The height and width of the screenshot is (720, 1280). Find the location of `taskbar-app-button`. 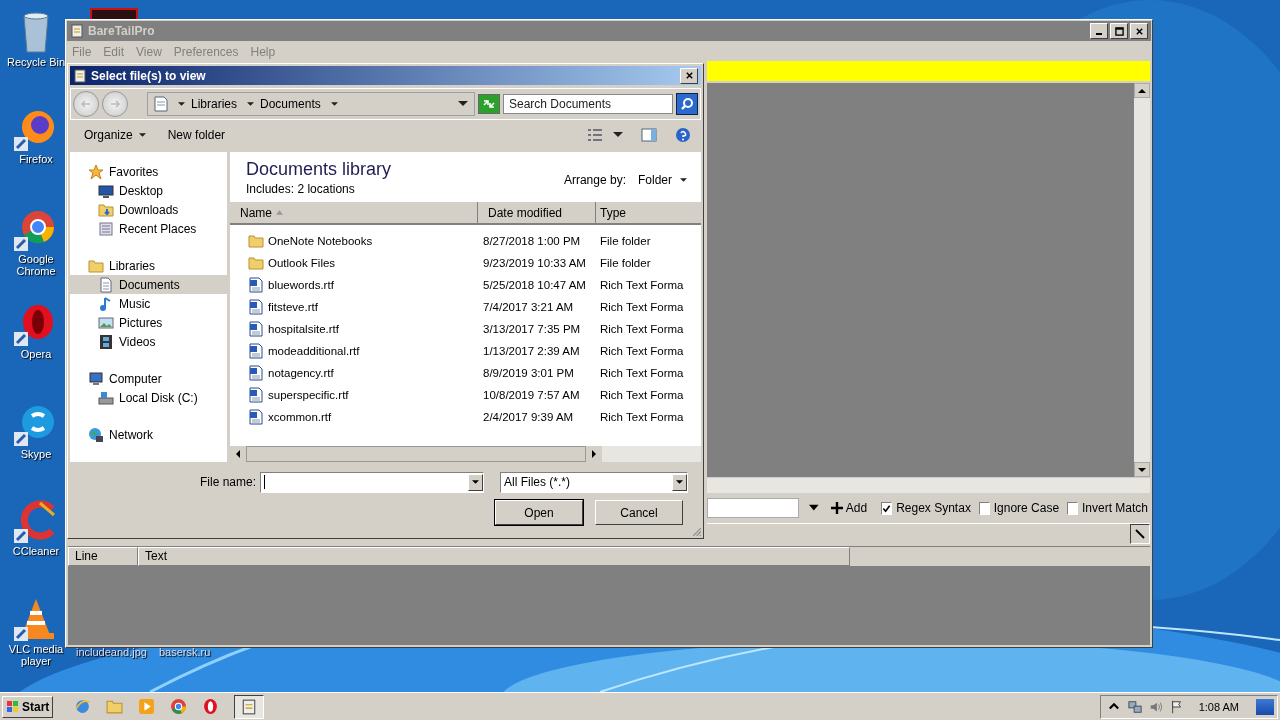

taskbar-app-button is located at coordinates (249, 706).